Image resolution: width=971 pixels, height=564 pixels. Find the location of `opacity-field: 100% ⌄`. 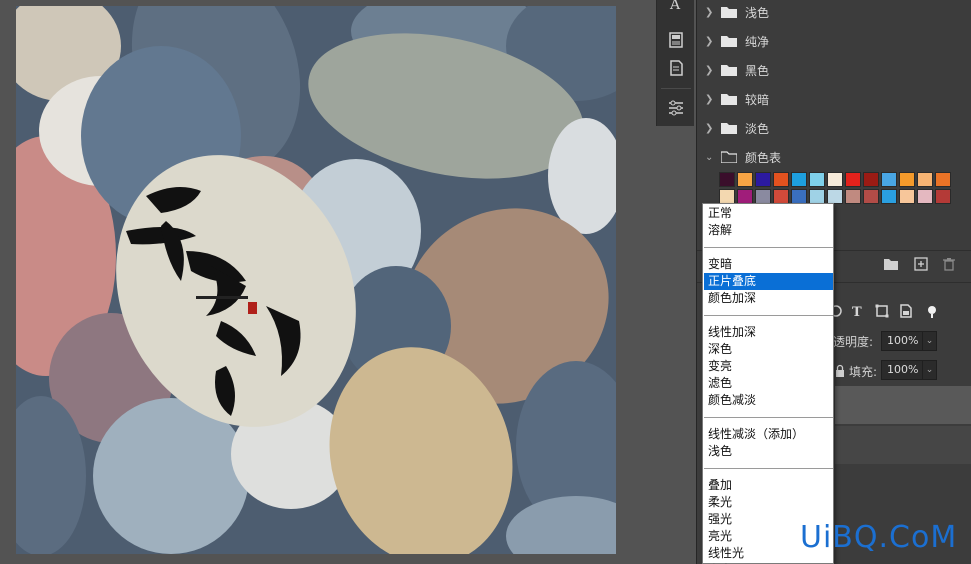

opacity-field: 100% ⌄ is located at coordinates (909, 341).